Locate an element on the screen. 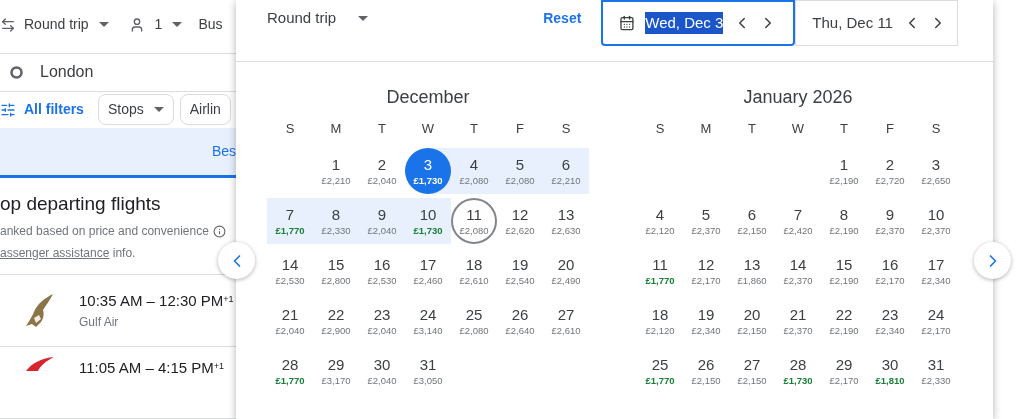  calendar-day: 14 £2,530 is located at coordinates (290, 271).